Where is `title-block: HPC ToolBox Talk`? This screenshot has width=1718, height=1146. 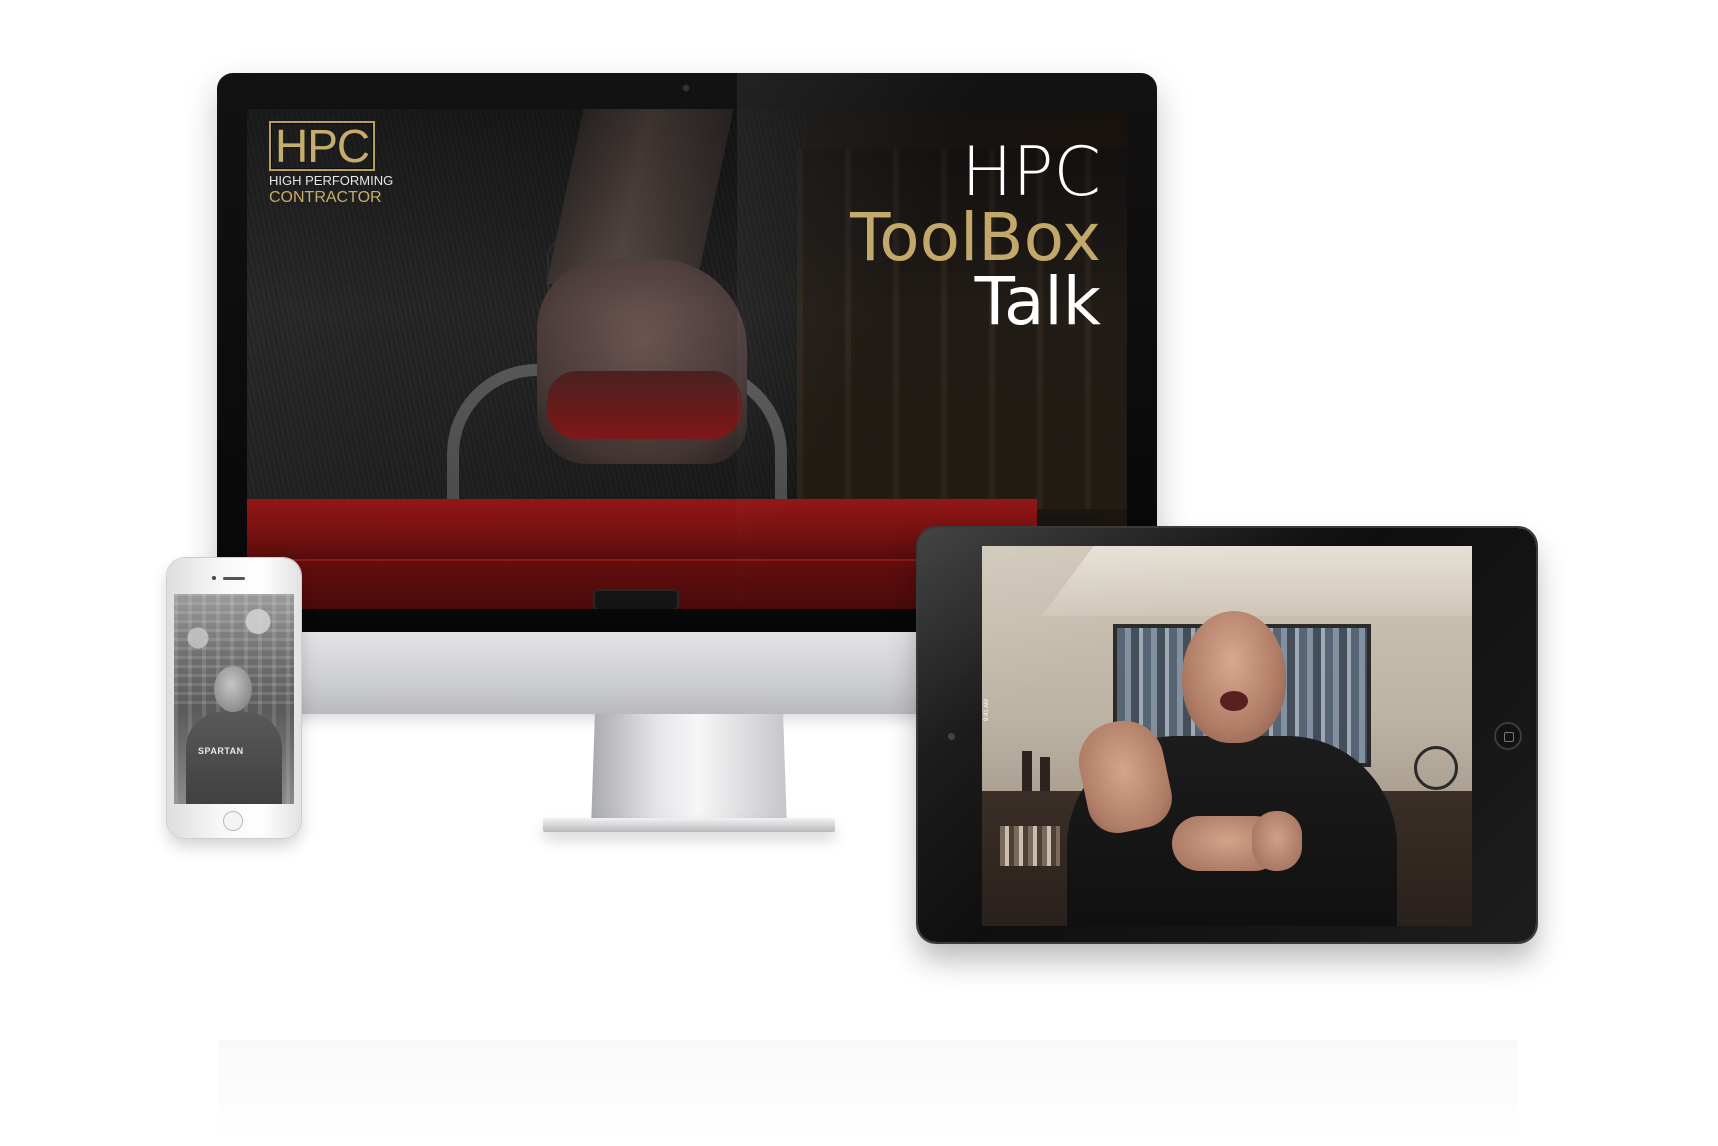 title-block: HPC ToolBox Talk is located at coordinates (975, 237).